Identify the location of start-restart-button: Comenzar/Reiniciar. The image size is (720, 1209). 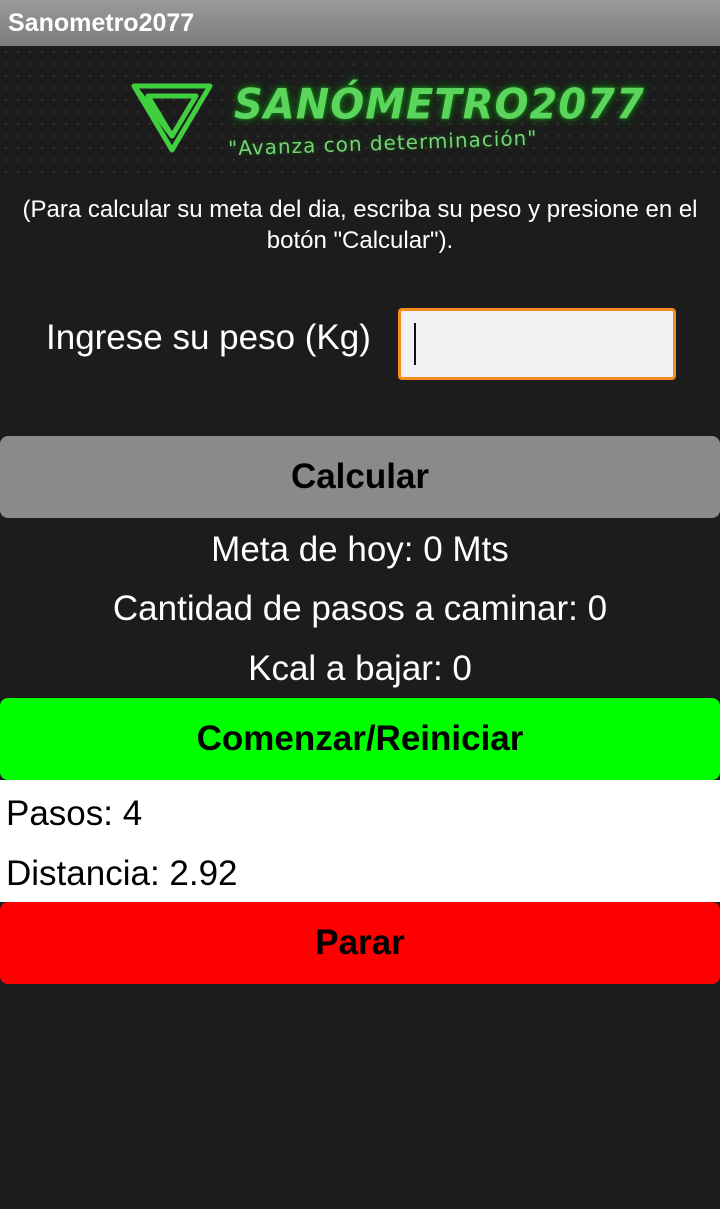
(360, 739).